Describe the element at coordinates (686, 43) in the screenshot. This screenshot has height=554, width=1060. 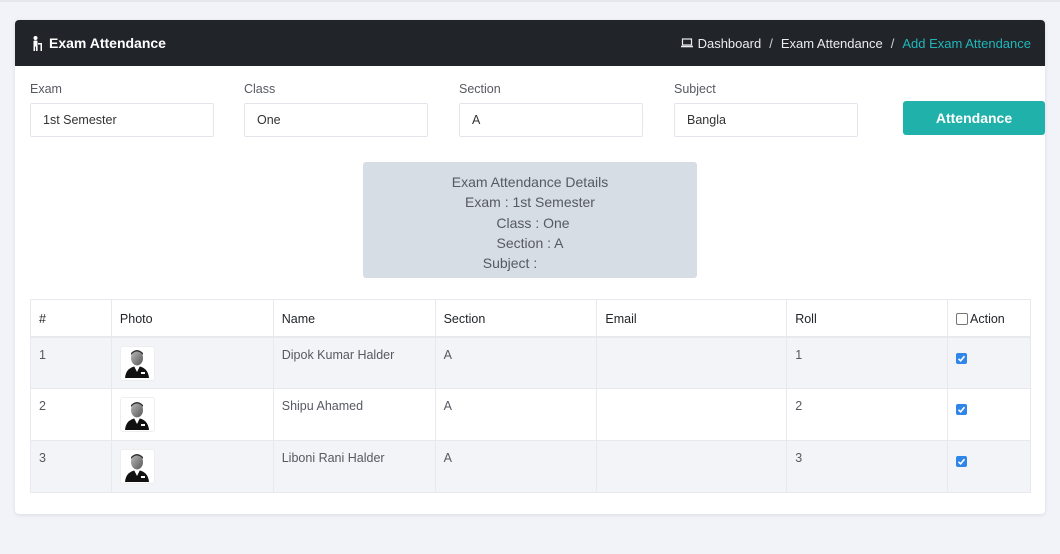
I see `laptop-icon` at that location.